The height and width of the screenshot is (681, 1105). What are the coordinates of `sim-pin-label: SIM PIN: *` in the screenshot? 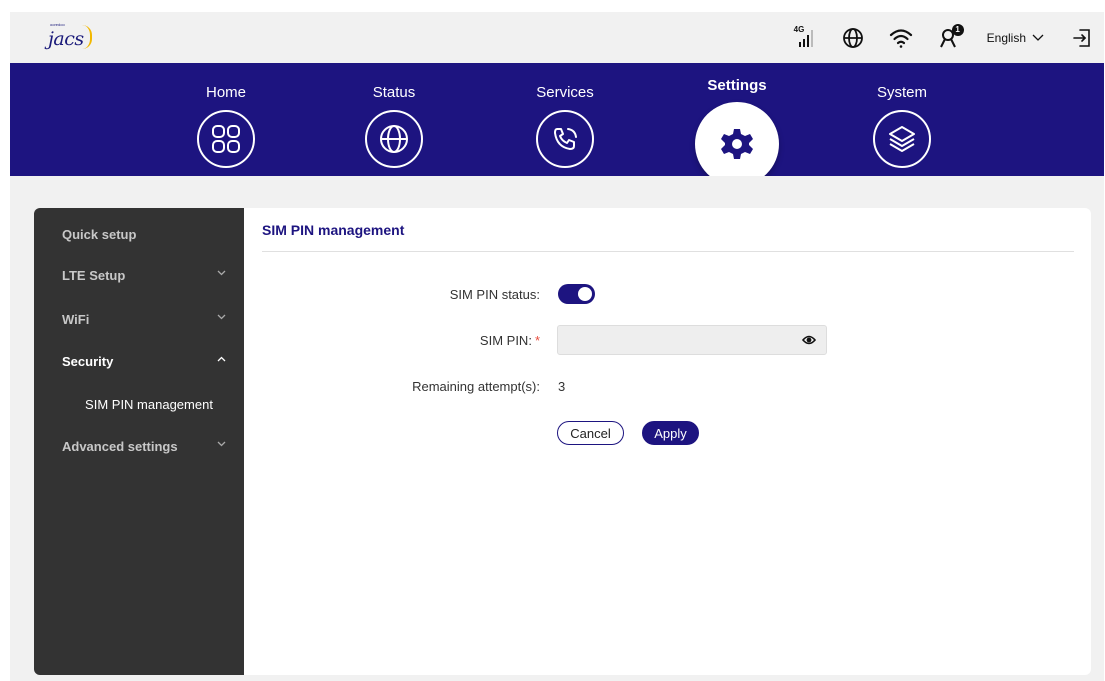 It's located at (510, 340).